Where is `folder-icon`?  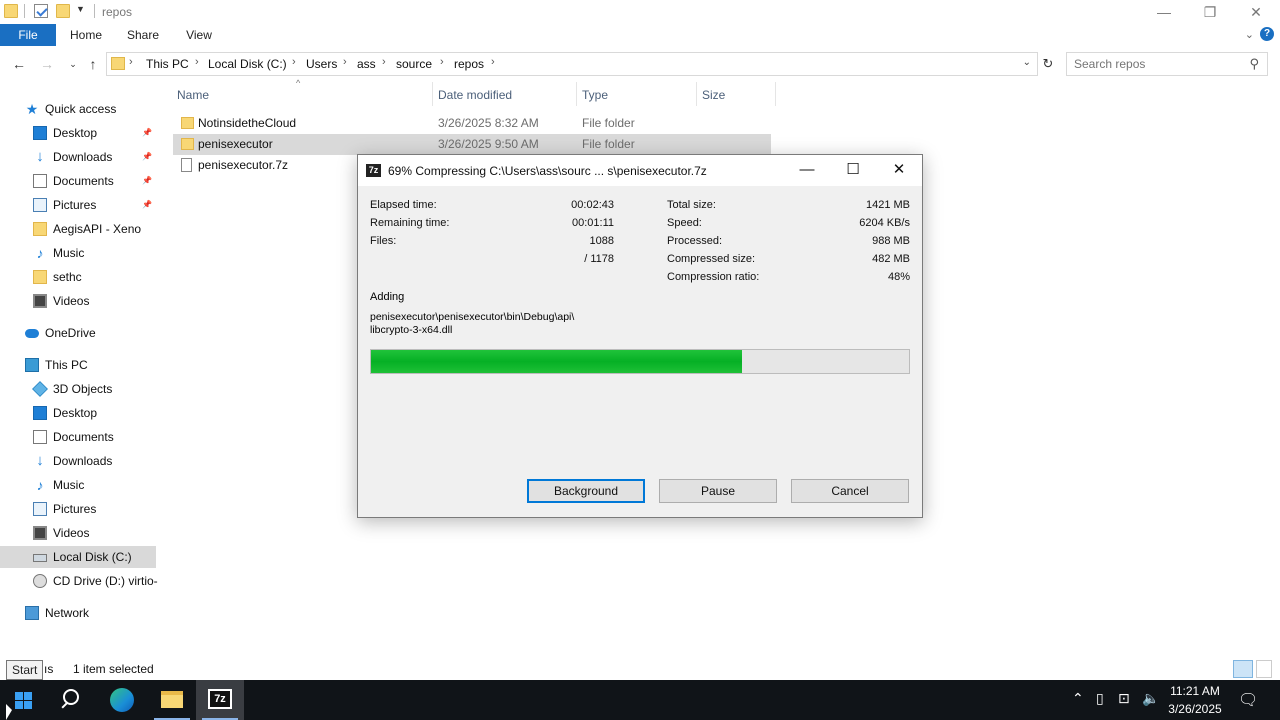 folder-icon is located at coordinates (187, 123).